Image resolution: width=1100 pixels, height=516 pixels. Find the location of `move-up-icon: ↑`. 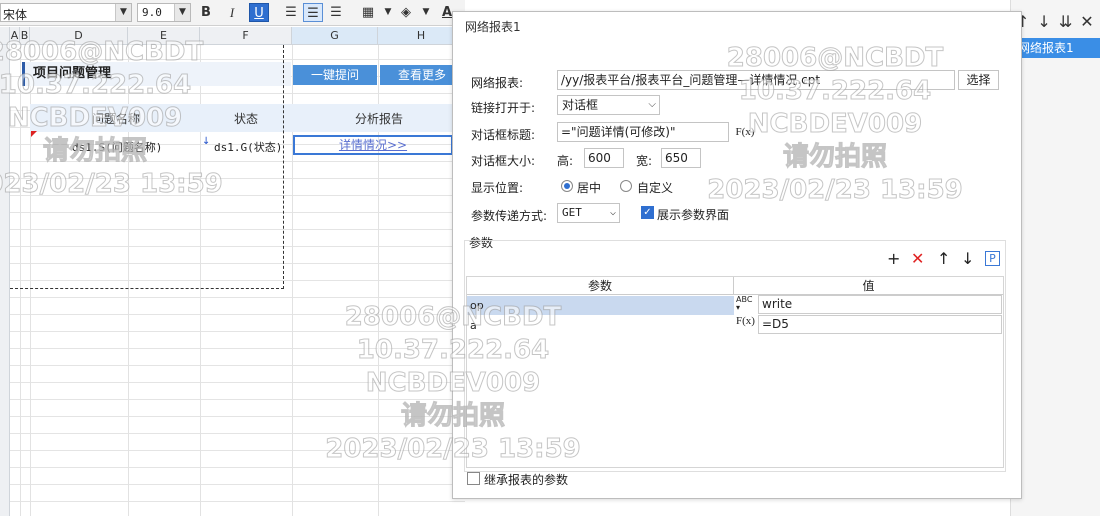

move-up-icon: ↑ is located at coordinates (943, 259).